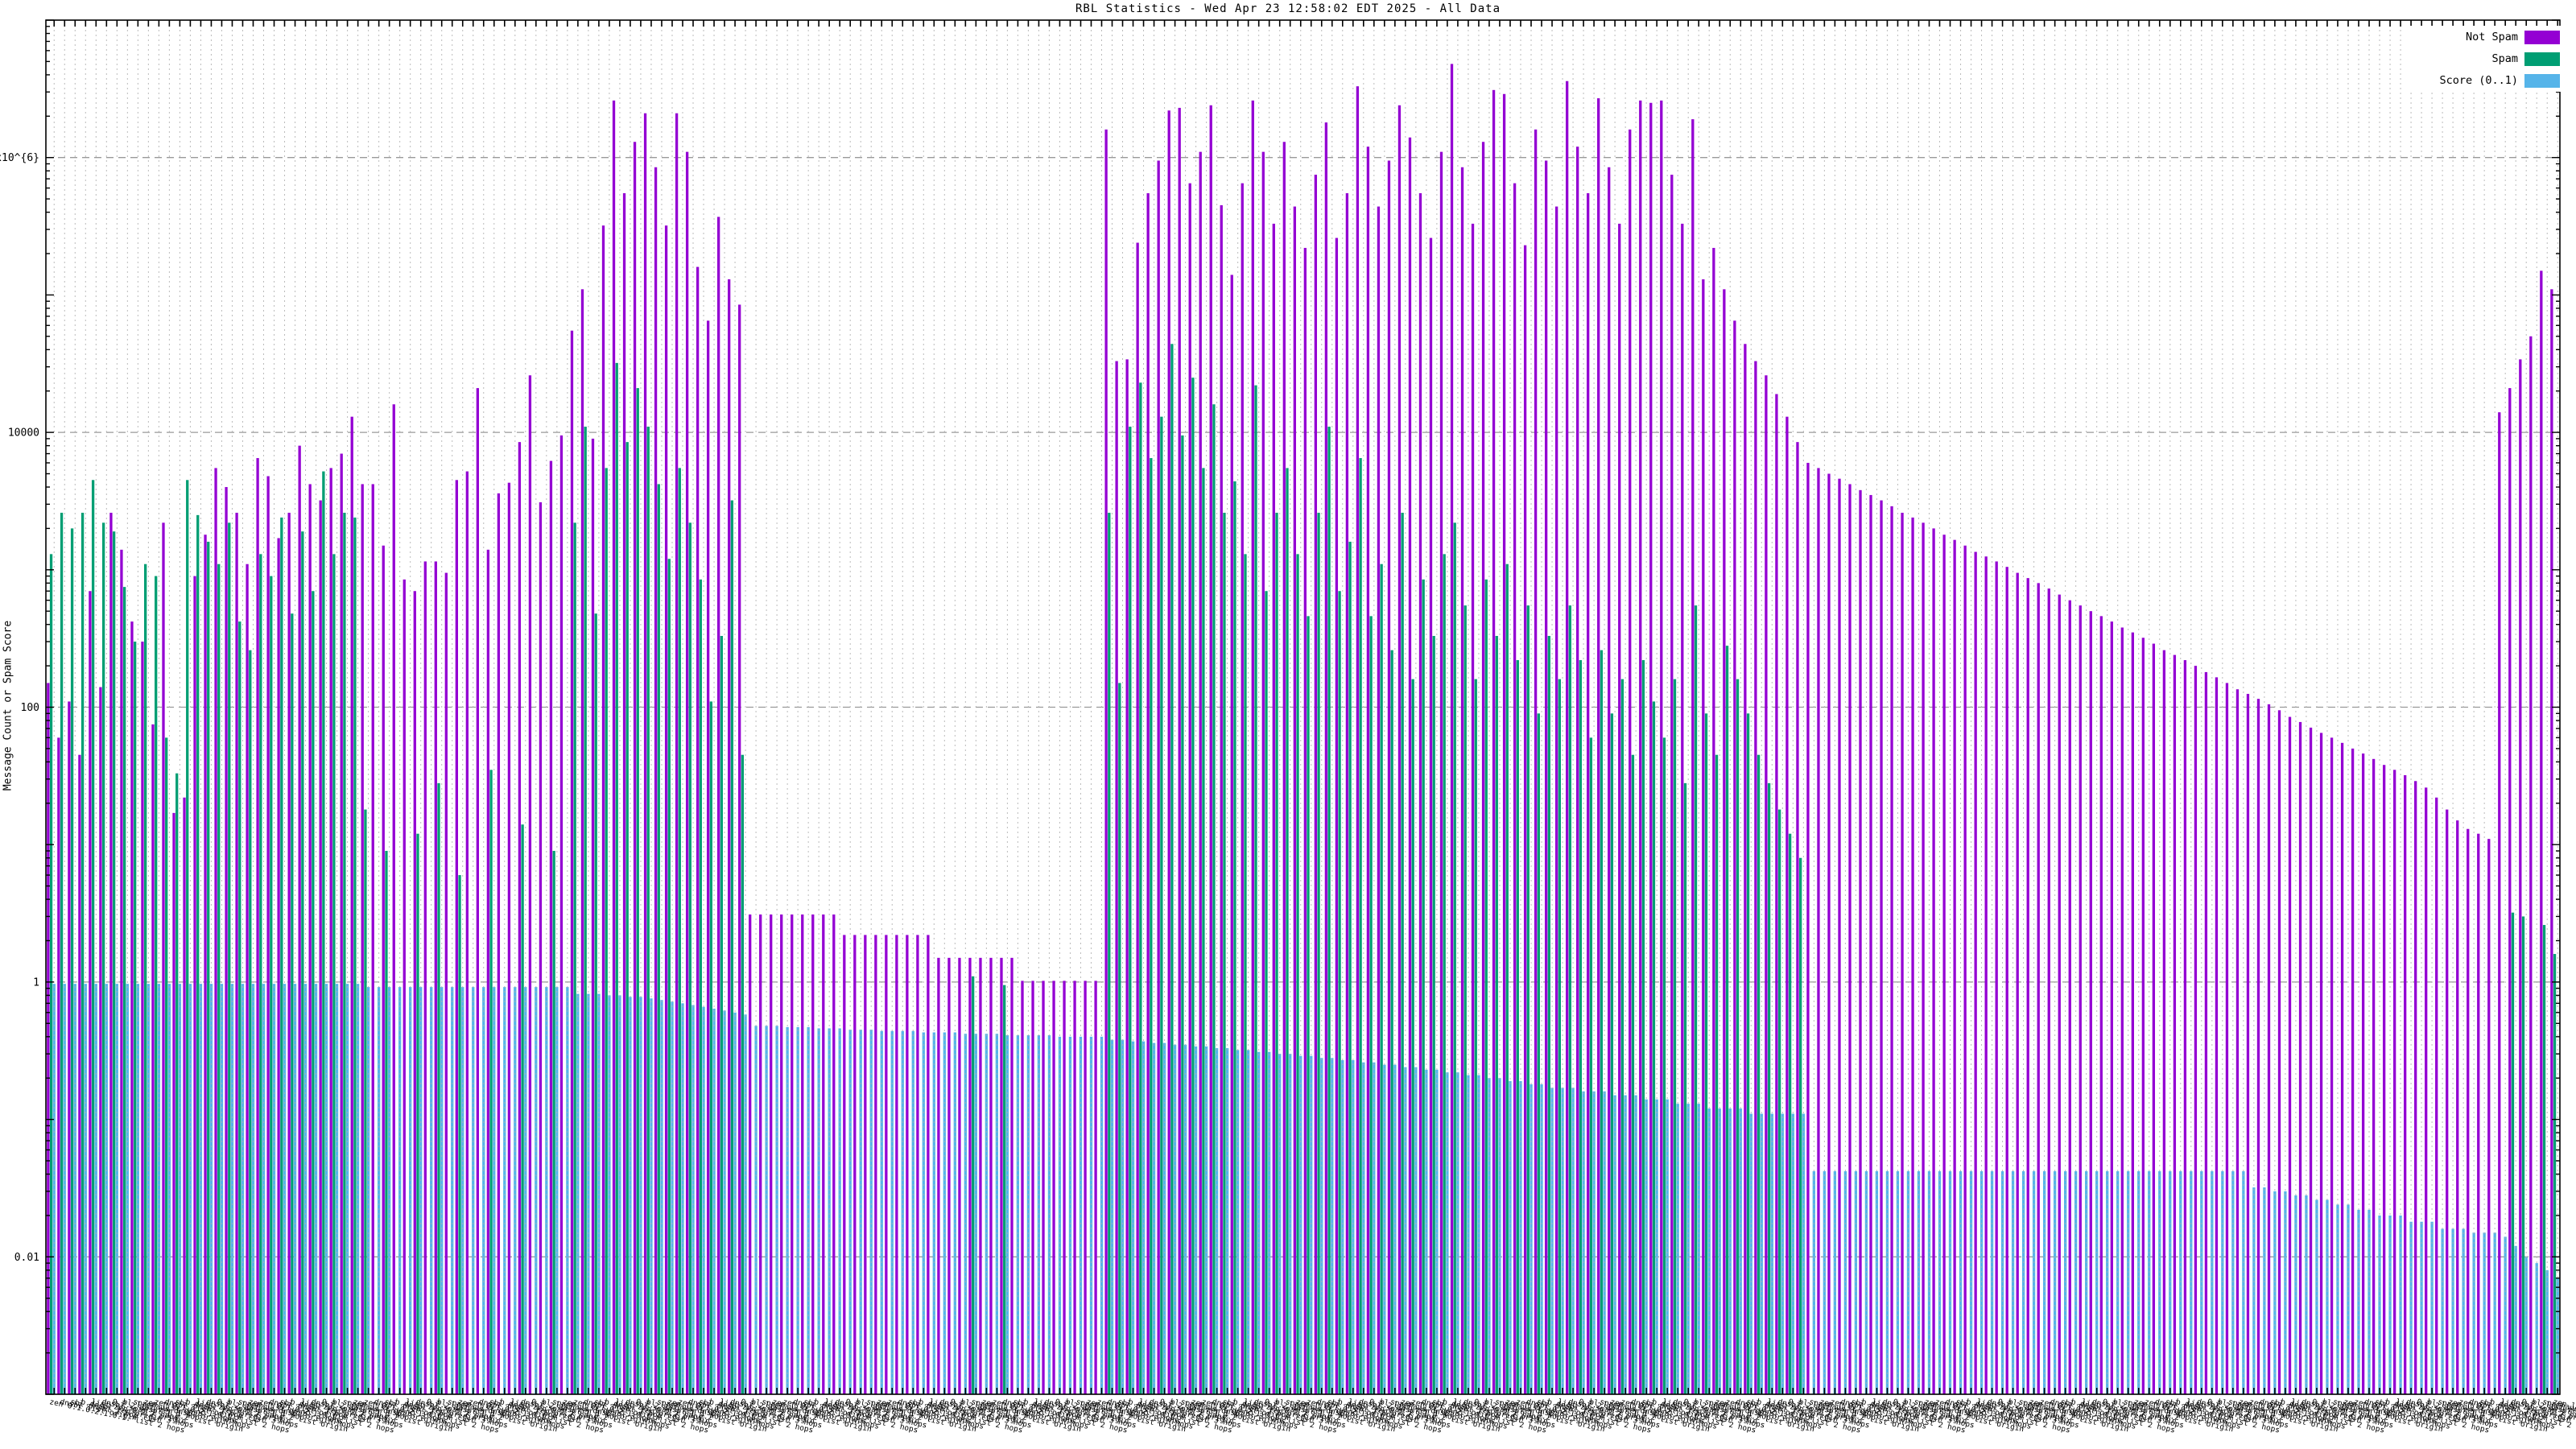 The image size is (2576, 1449). What do you see at coordinates (2484, 80) in the screenshot?
I see `legend-row-score: Score (0..1)` at bounding box center [2484, 80].